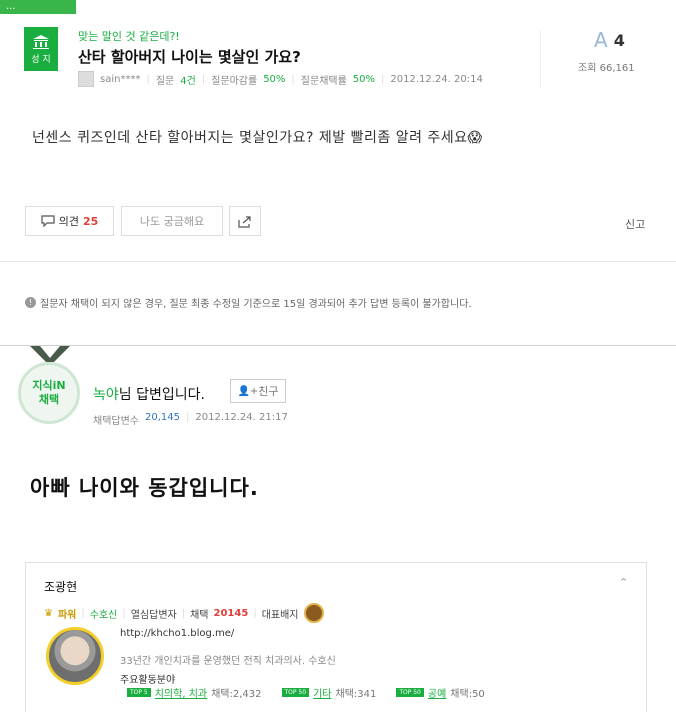 This screenshot has height=712, width=676. I want to click on badge-label: 성 지, so click(41, 60).